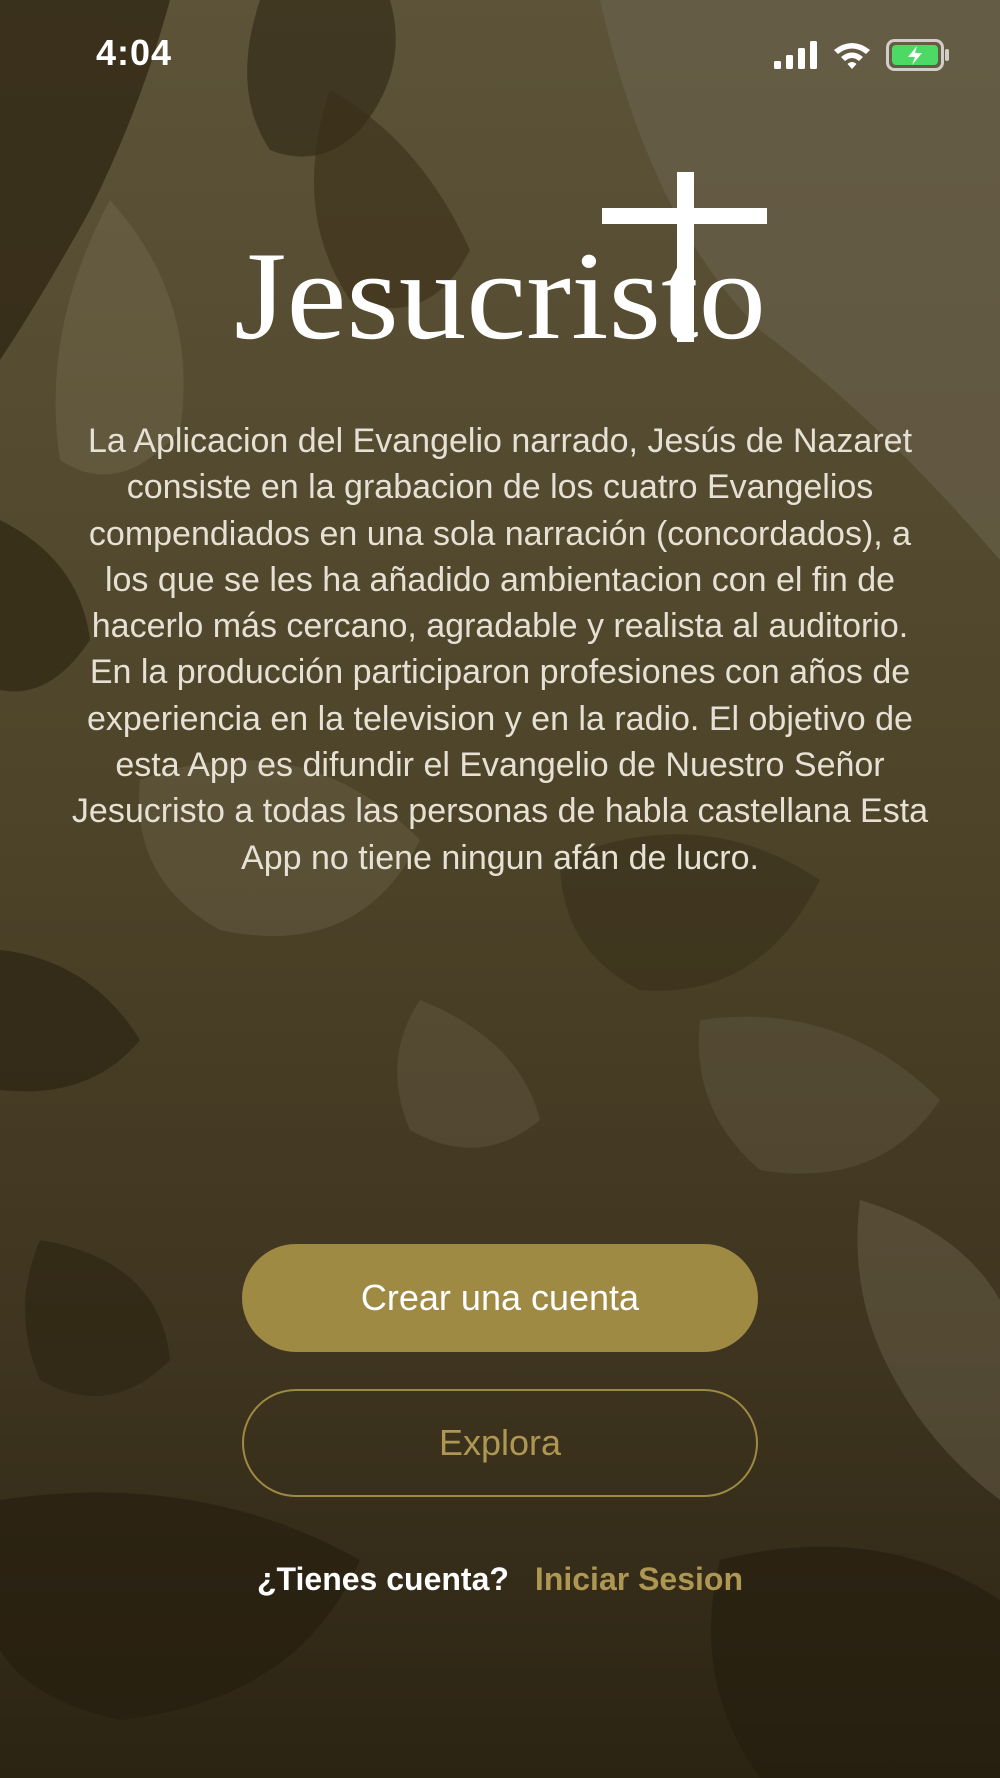 The width and height of the screenshot is (1000, 1778). Describe the element at coordinates (639, 1579) in the screenshot. I see `login-link: Iniciar Sesion` at that location.